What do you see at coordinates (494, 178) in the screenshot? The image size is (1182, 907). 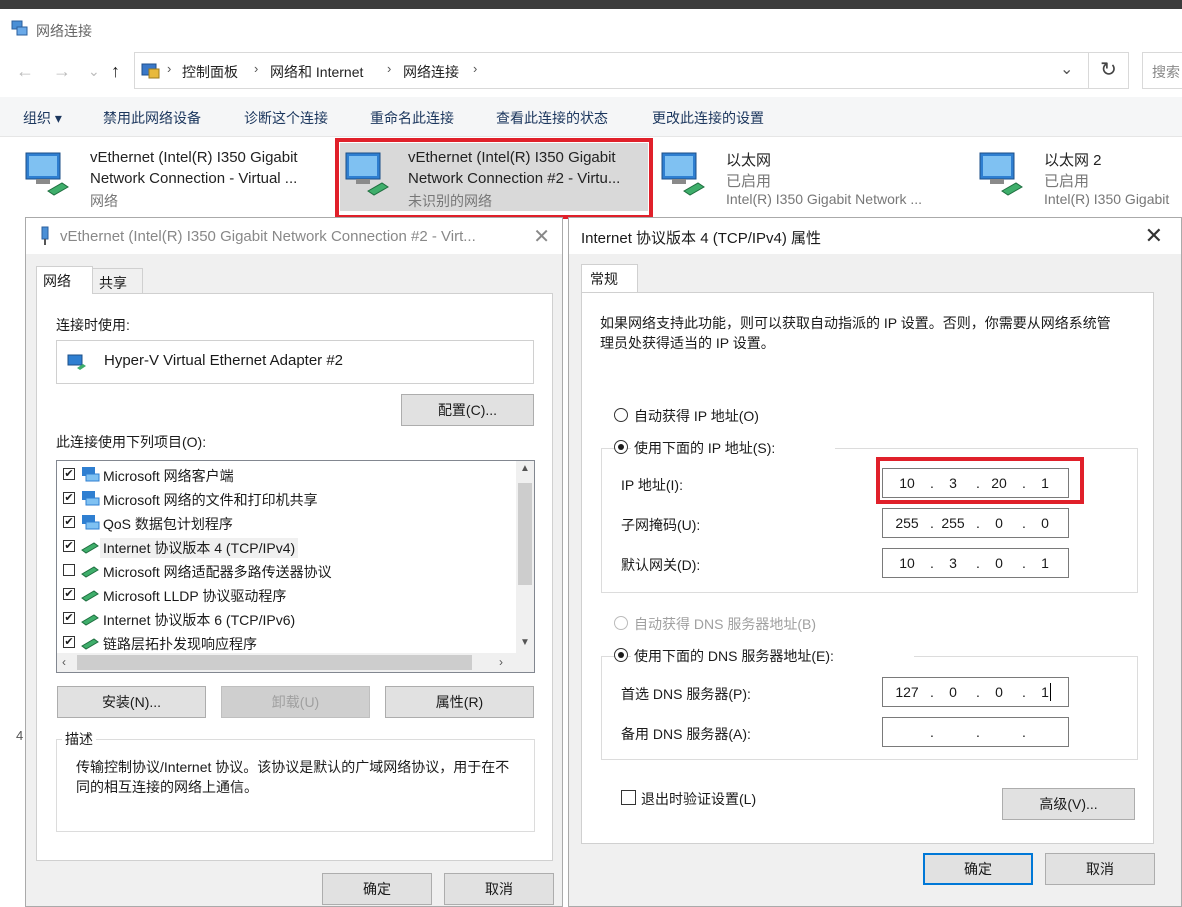 I see `highlight-annotation` at bounding box center [494, 178].